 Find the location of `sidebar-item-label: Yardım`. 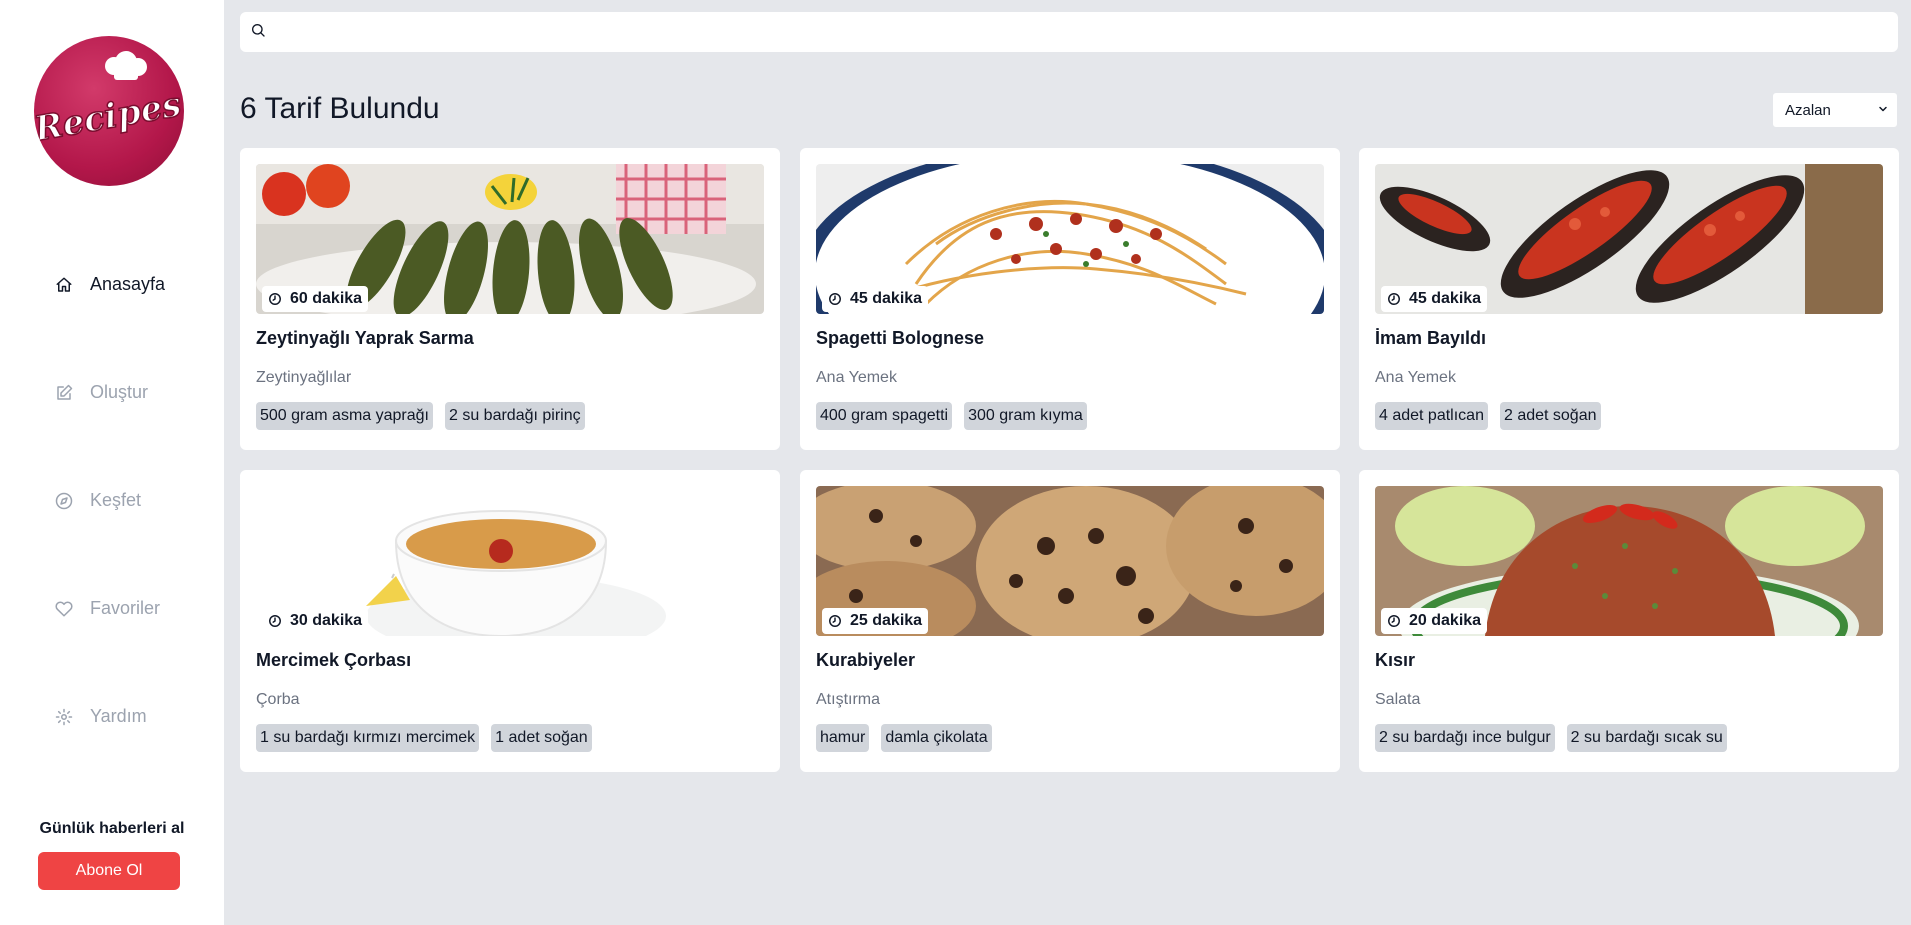

sidebar-item-label: Yardım is located at coordinates (118, 716).